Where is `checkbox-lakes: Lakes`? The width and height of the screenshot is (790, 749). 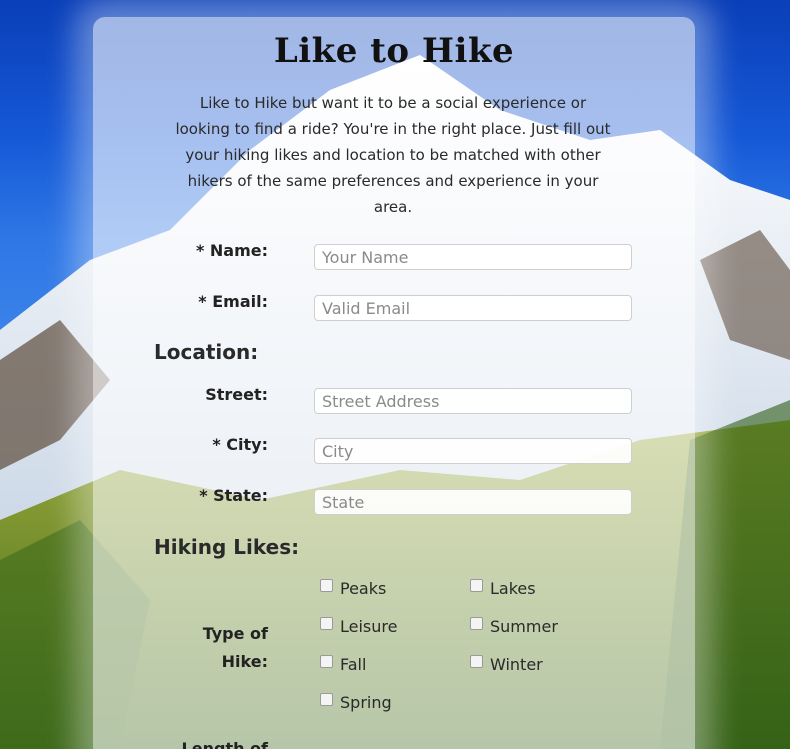 checkbox-lakes: Lakes is located at coordinates (503, 588).